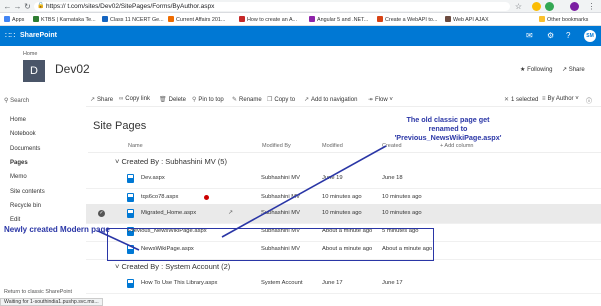 This screenshot has width=601, height=306. Describe the element at coordinates (573, 69) in the screenshot. I see `share-site-button: ↗ Share` at that location.